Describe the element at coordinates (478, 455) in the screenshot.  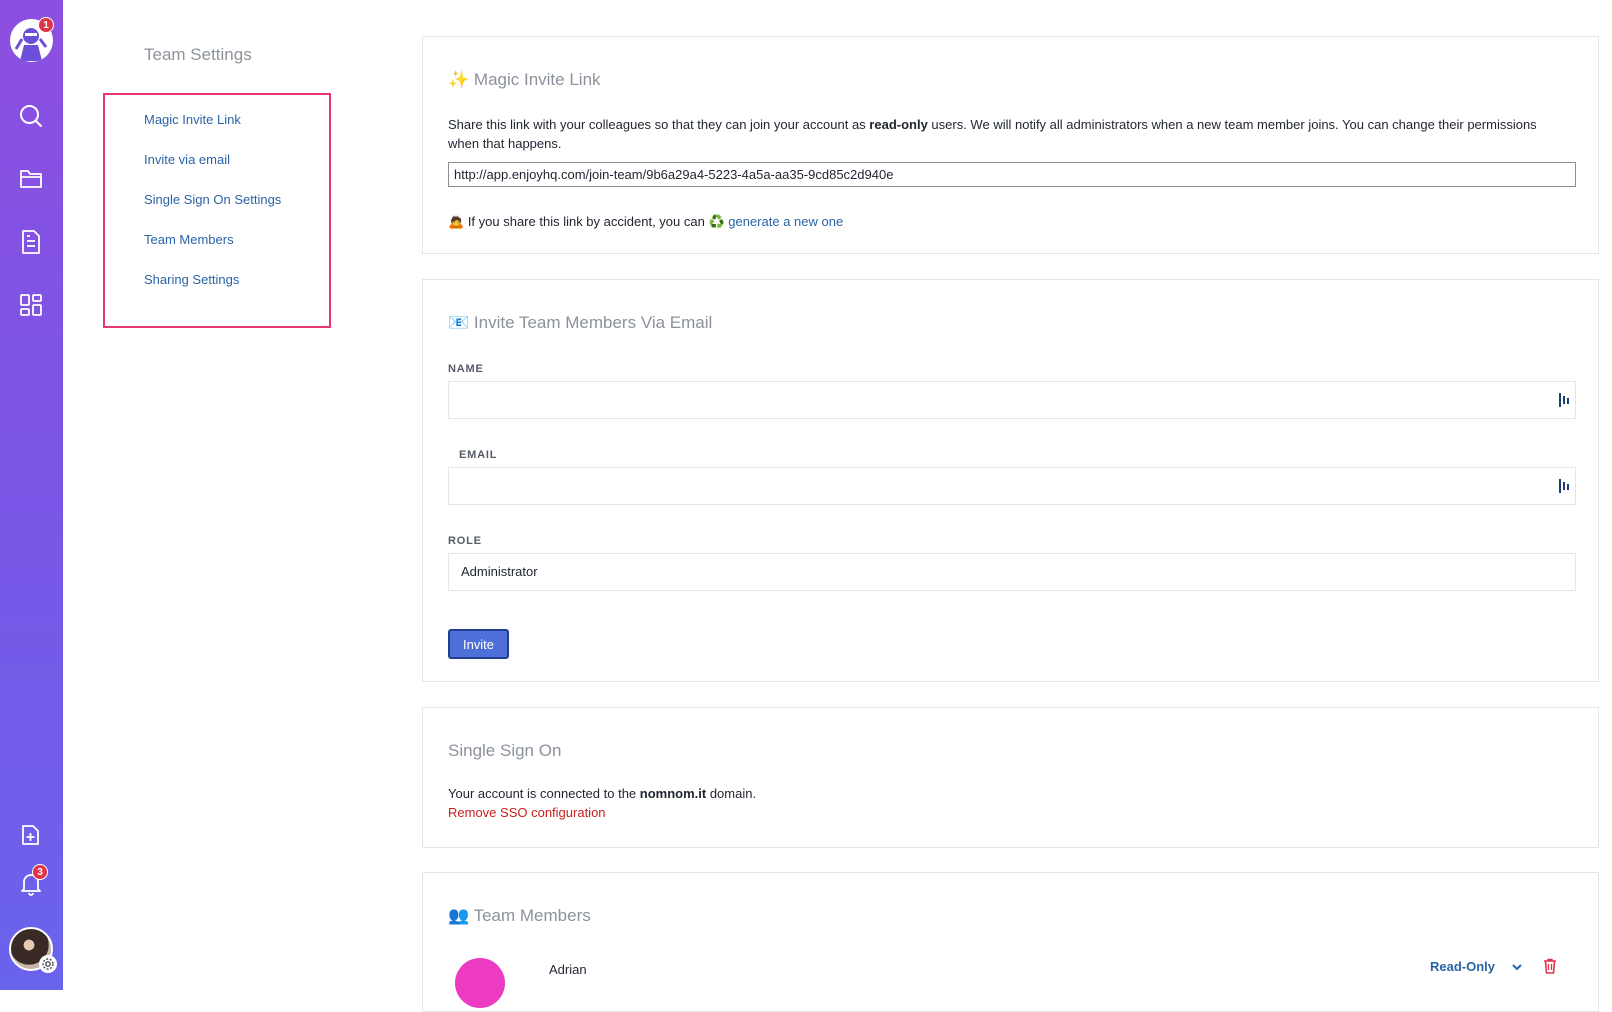
I see `email-label: EMAIL` at that location.